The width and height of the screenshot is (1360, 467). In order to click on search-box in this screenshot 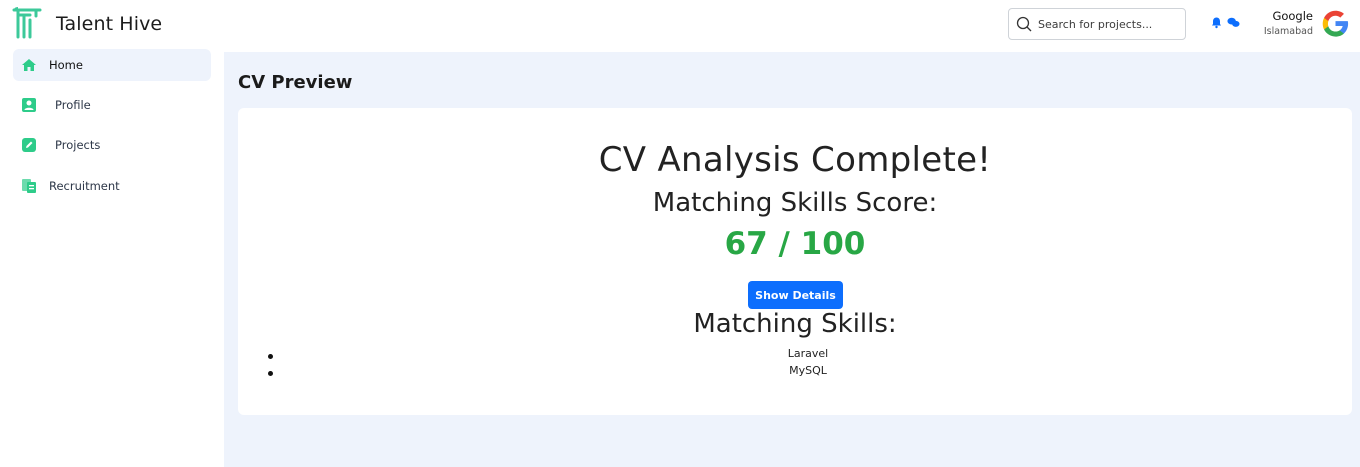, I will do `click(1097, 24)`.